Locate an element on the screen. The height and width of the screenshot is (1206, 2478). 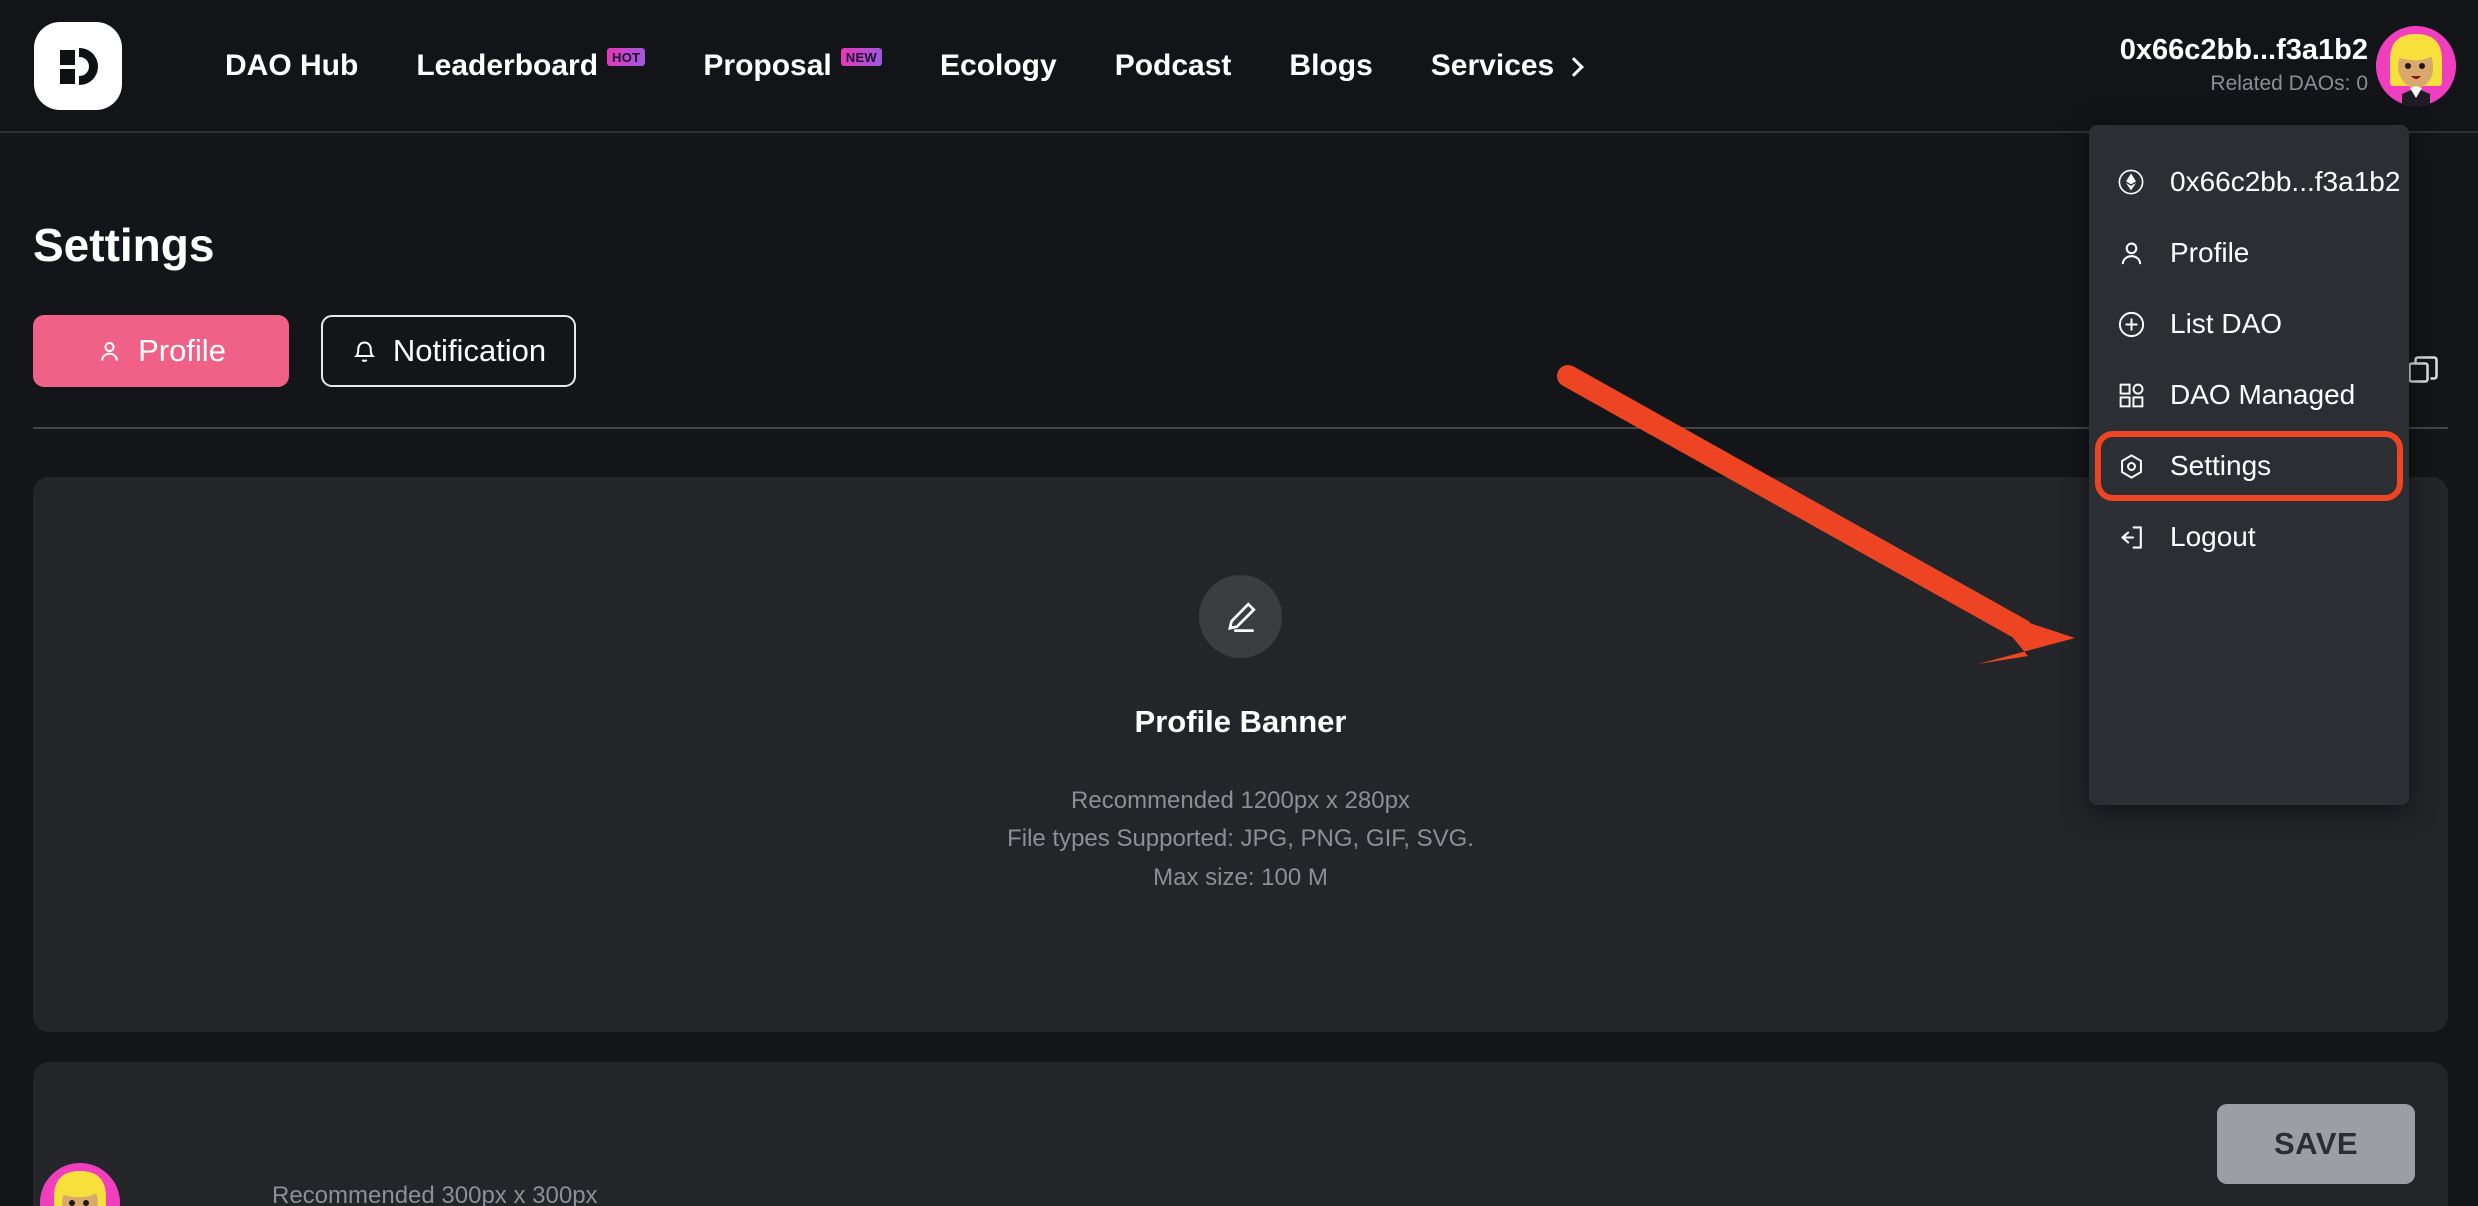
nav-item-services: Services is located at coordinates (1507, 65).